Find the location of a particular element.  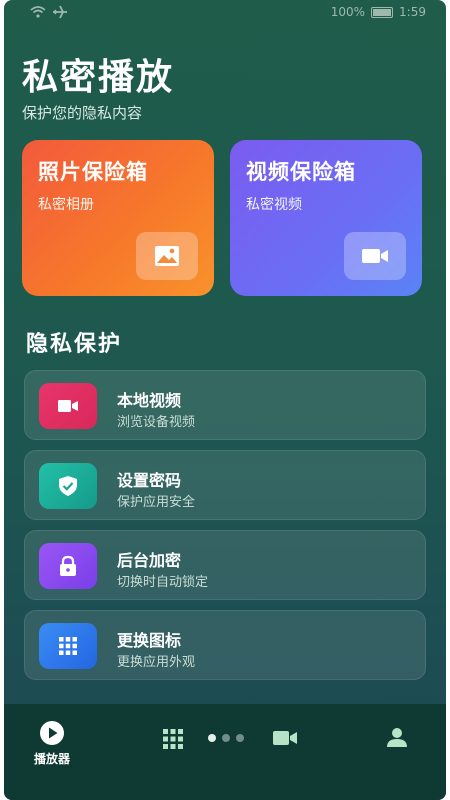

user-icon is located at coordinates (397, 737).